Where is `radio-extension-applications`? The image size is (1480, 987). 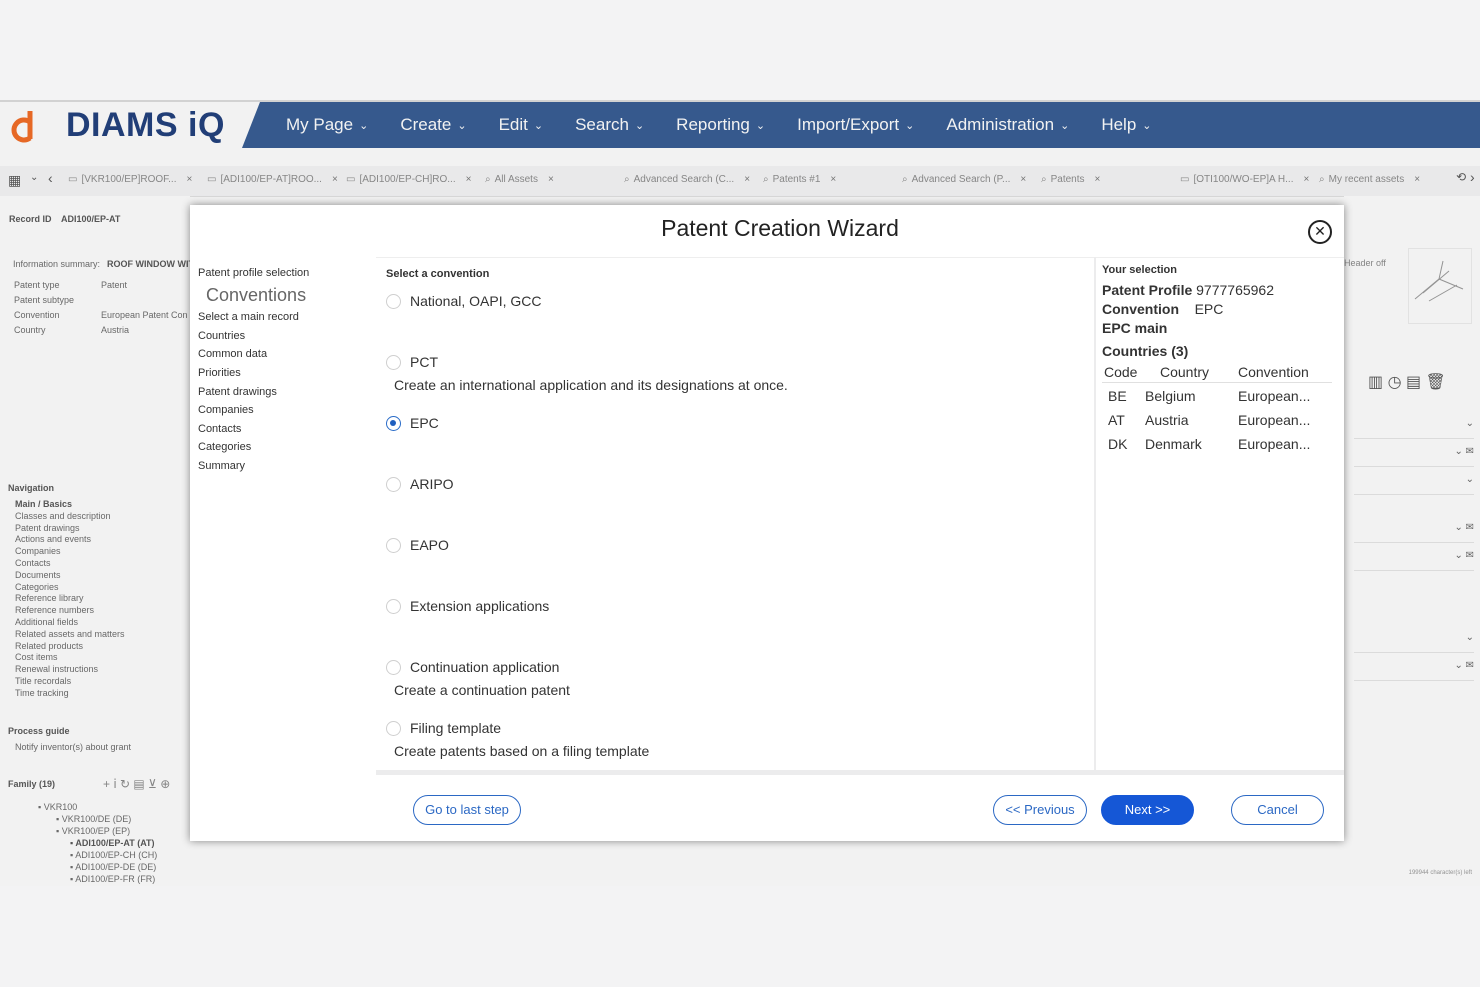
radio-extension-applications is located at coordinates (393, 606).